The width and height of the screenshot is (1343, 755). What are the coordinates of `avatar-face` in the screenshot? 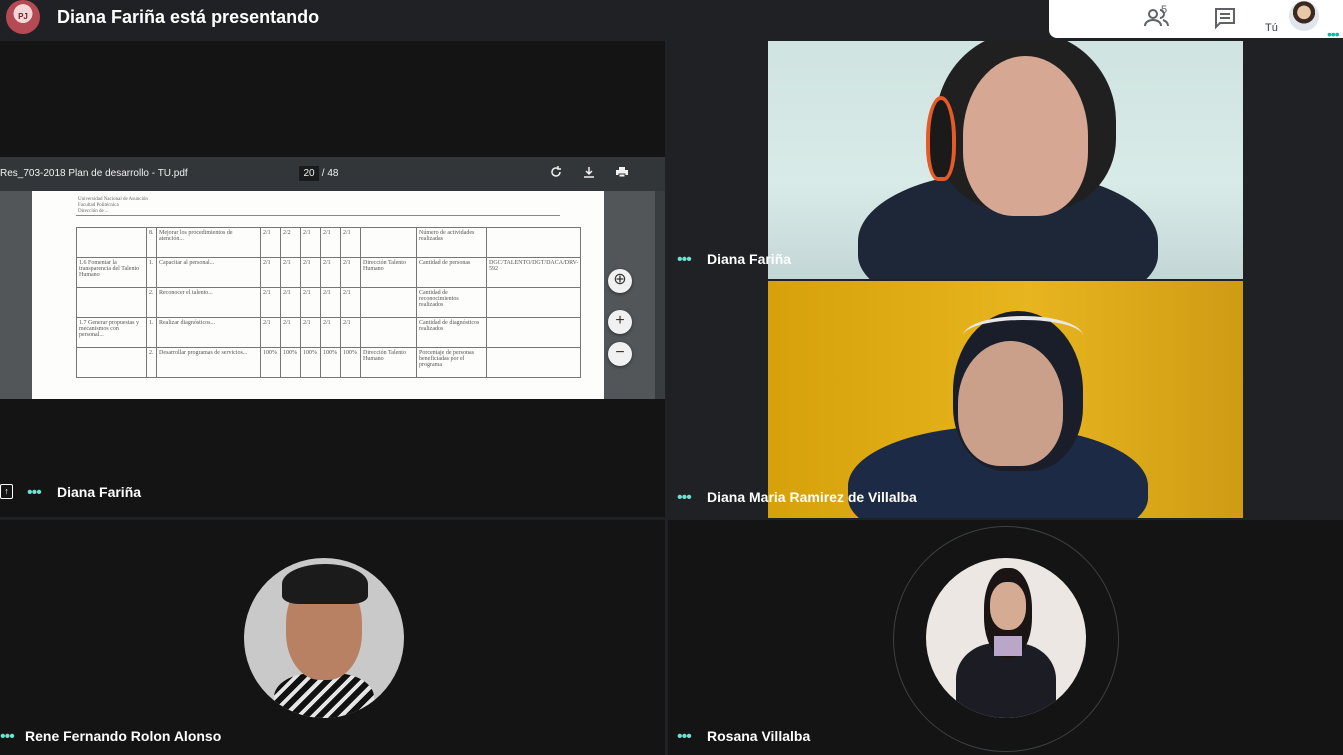 It's located at (1008, 606).